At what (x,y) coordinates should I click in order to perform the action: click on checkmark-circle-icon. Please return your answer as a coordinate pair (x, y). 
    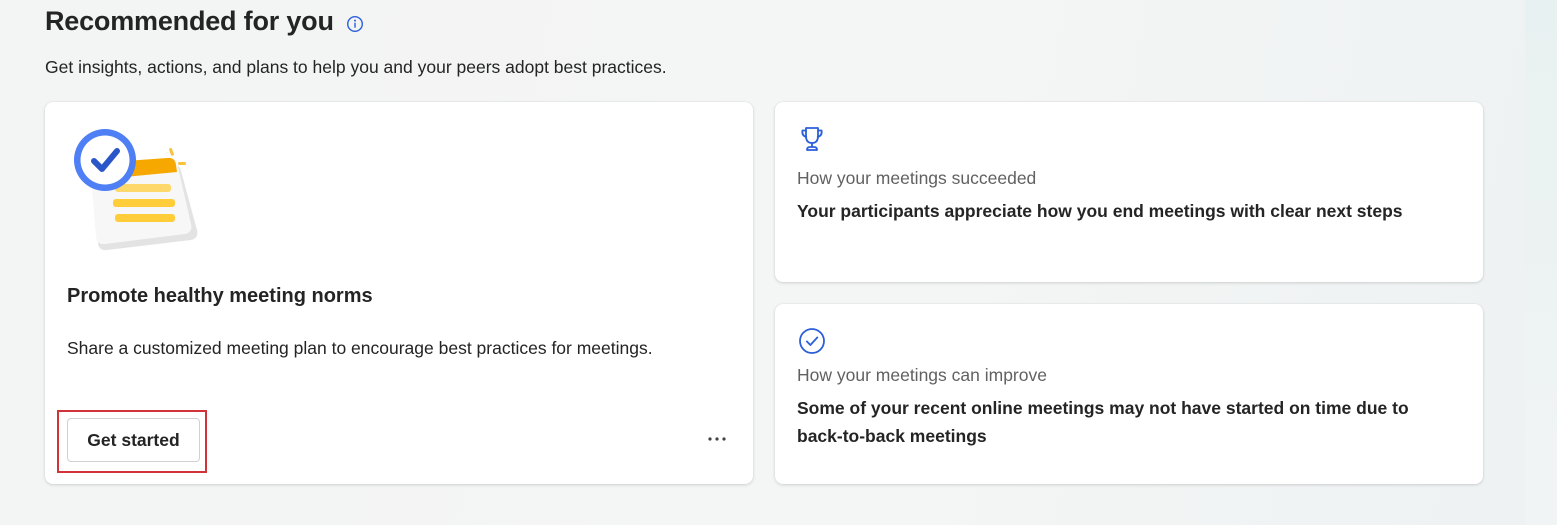
    Looking at the image, I should click on (812, 341).